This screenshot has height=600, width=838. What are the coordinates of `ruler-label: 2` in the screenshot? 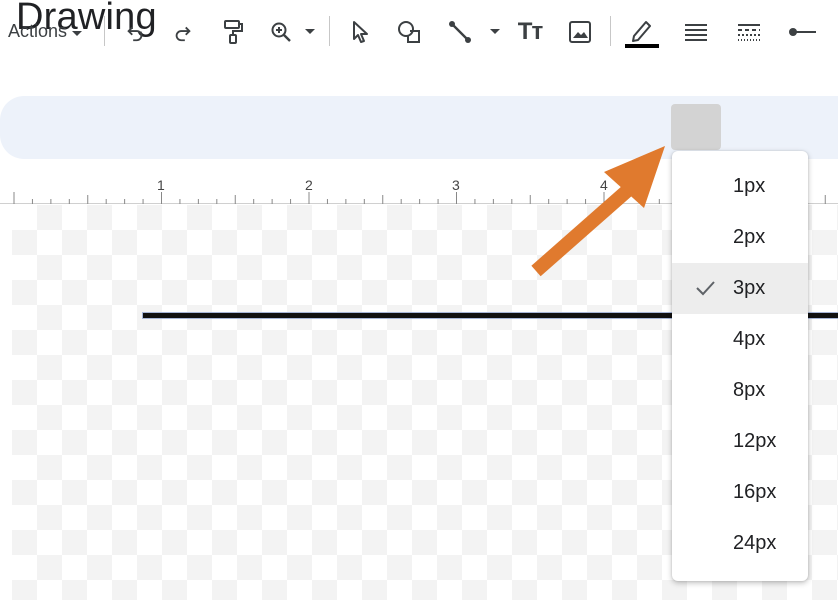 It's located at (309, 185).